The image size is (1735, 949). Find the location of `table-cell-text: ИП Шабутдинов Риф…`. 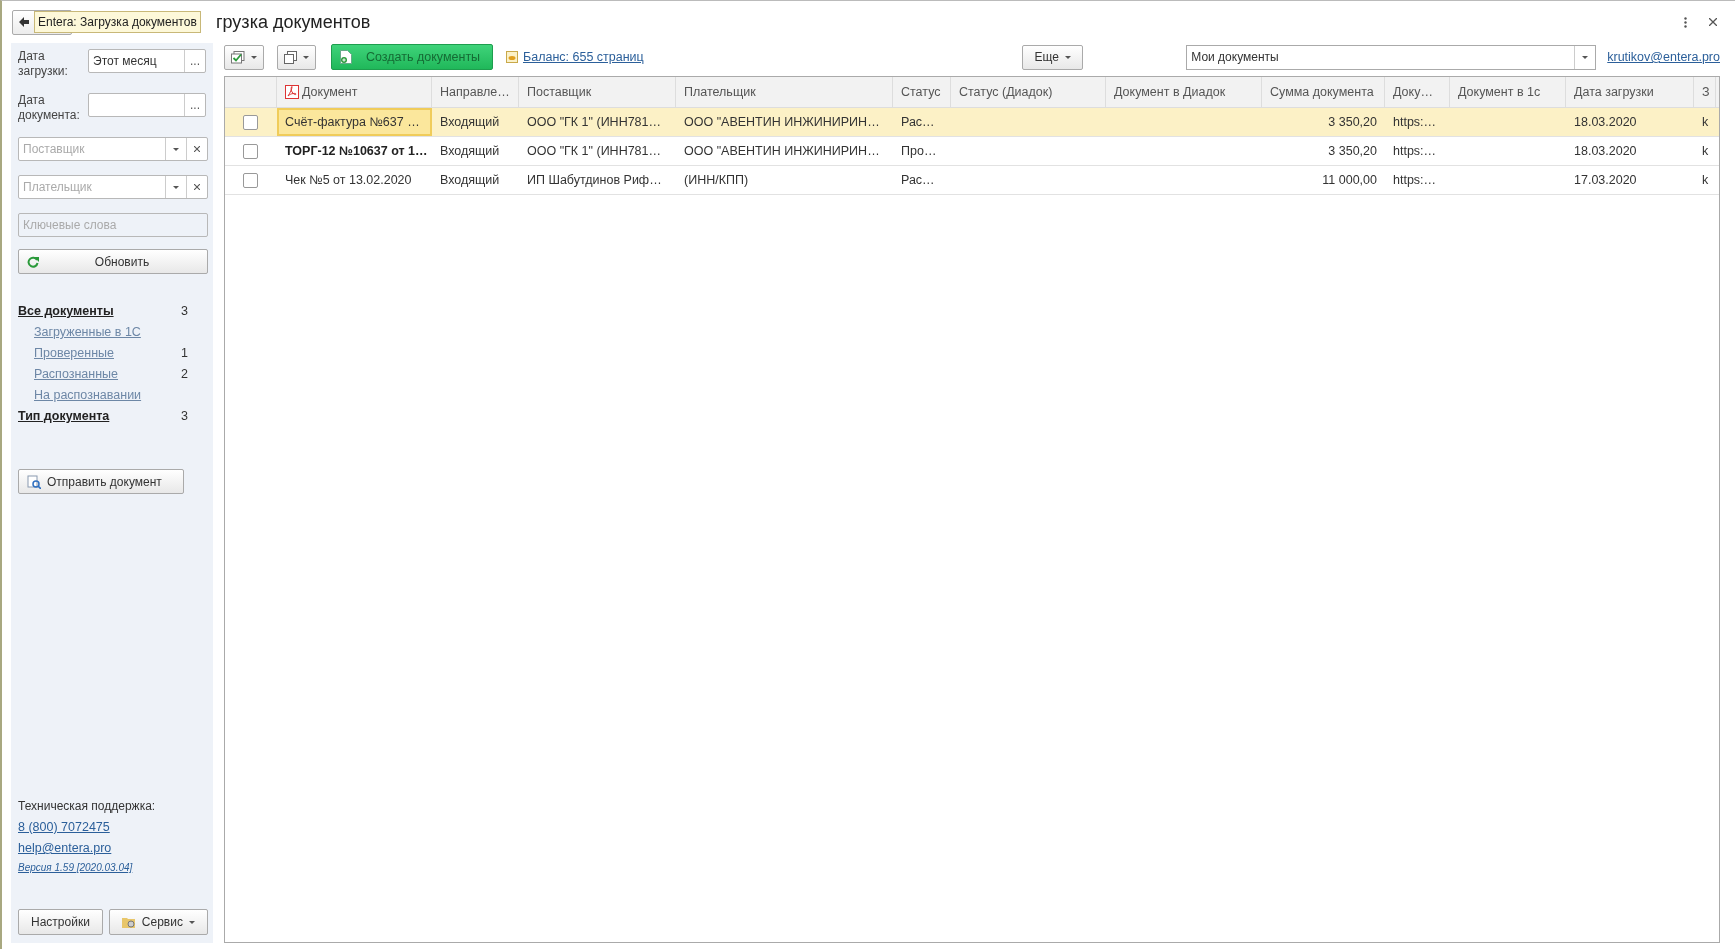

table-cell-text: ИП Шабутдинов Риф… is located at coordinates (594, 180).